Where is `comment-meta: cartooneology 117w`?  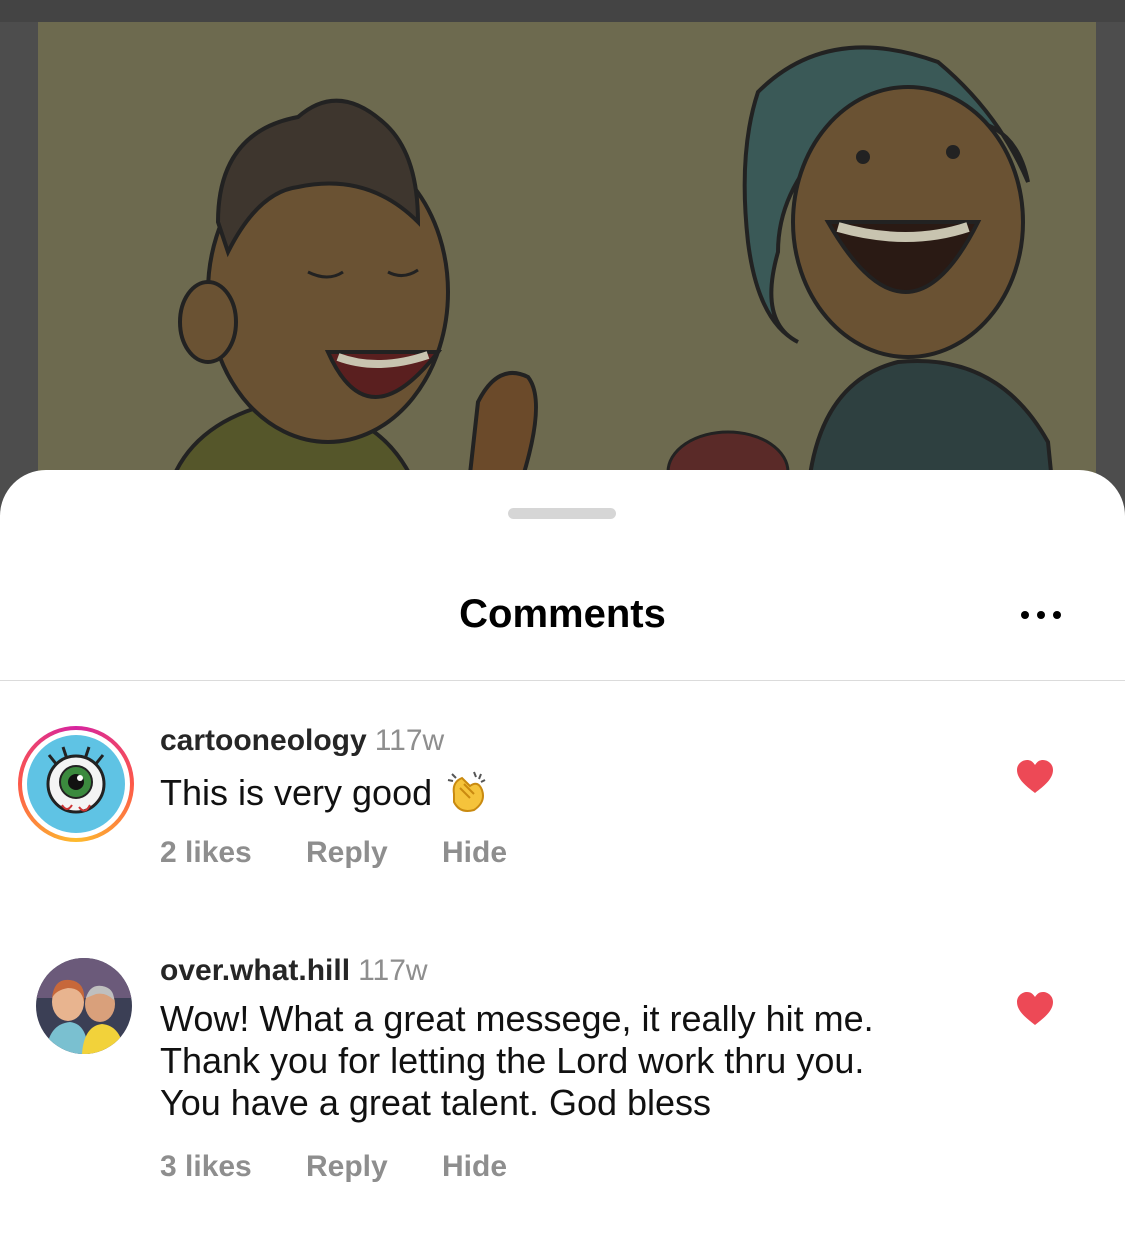
comment-meta: cartooneology 117w is located at coordinates (302, 741).